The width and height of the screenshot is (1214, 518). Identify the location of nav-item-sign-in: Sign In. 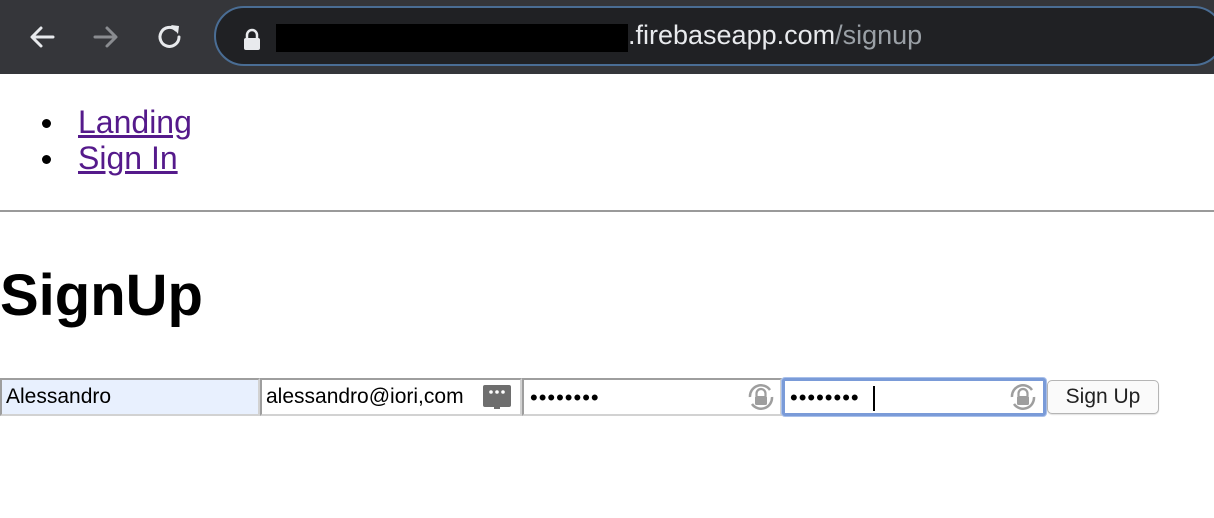
(96, 158).